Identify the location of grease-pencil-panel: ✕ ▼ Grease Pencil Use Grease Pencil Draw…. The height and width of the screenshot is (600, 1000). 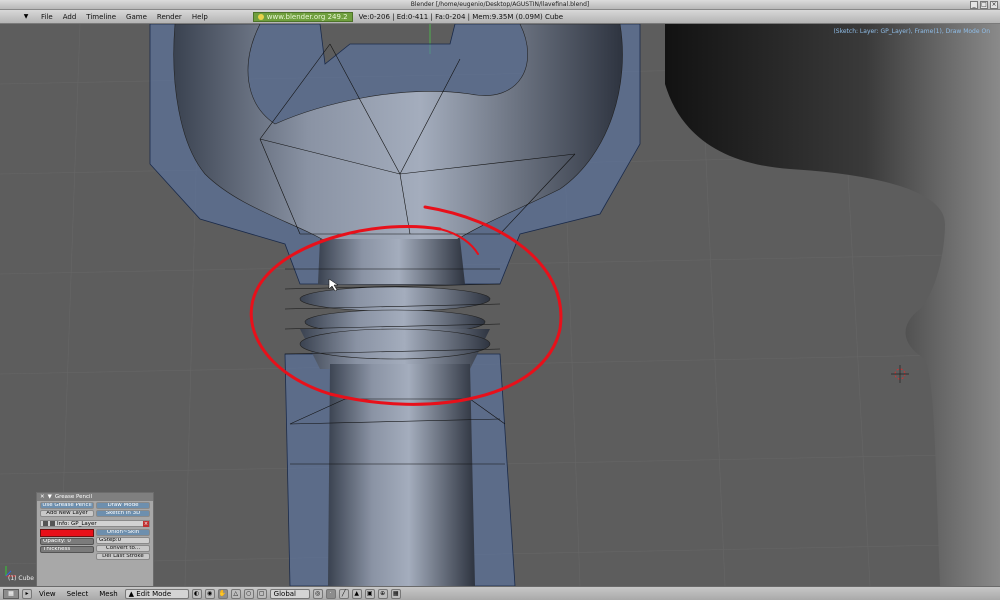
(95, 539).